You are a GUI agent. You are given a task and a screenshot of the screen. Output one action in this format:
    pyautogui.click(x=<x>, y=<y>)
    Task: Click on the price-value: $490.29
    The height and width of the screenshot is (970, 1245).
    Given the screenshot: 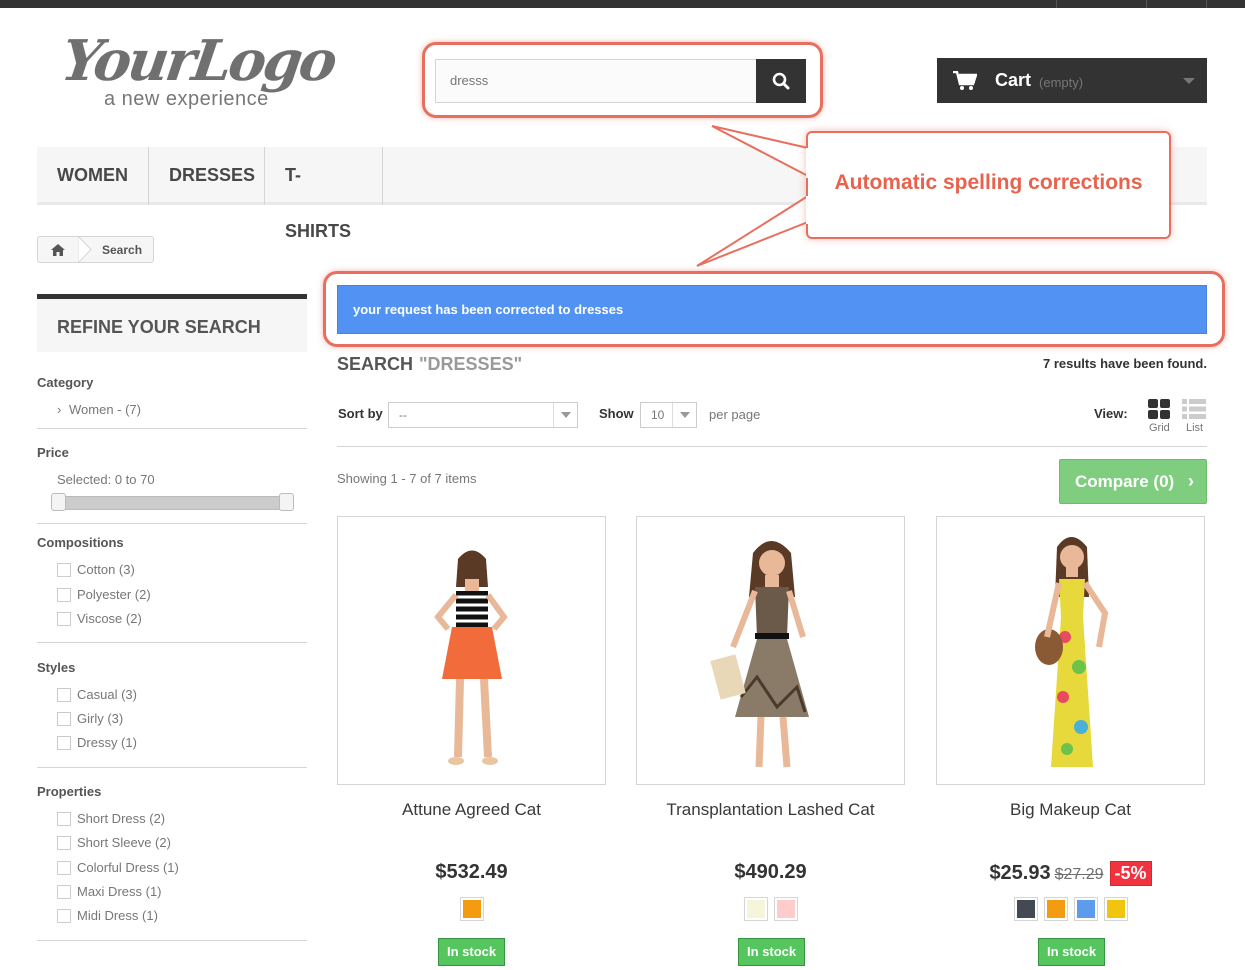 What is the action you would take?
    pyautogui.click(x=770, y=872)
    